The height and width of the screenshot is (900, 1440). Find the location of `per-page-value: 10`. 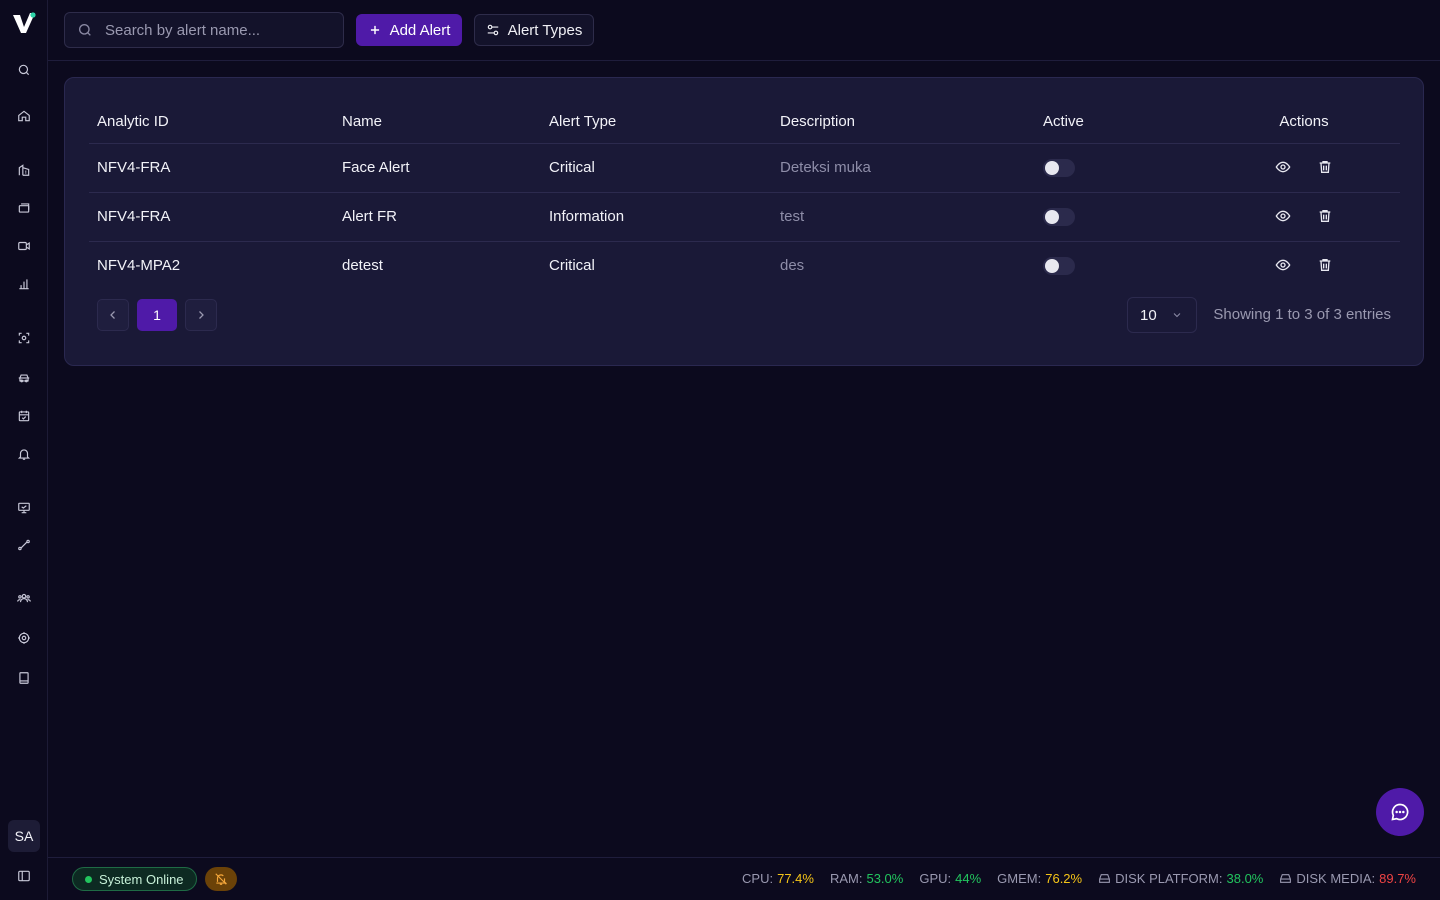

per-page-value: 10 is located at coordinates (1148, 315).